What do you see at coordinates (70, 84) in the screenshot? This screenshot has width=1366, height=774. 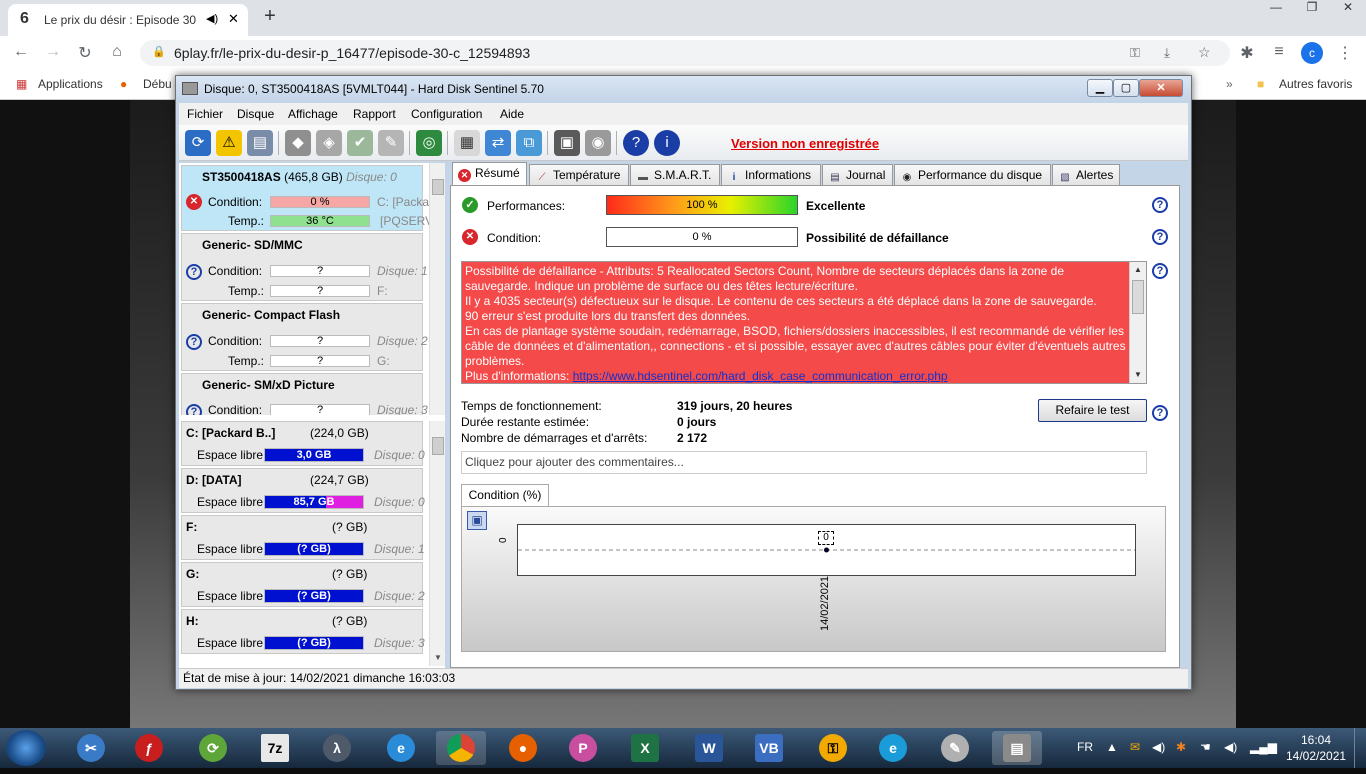 I see `bookmark-apps: Applications` at bounding box center [70, 84].